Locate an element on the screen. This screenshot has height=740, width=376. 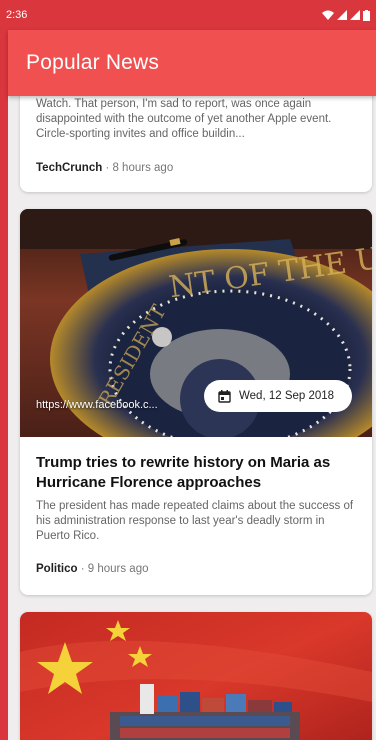
app-bar: Popular News is located at coordinates (192, 63).